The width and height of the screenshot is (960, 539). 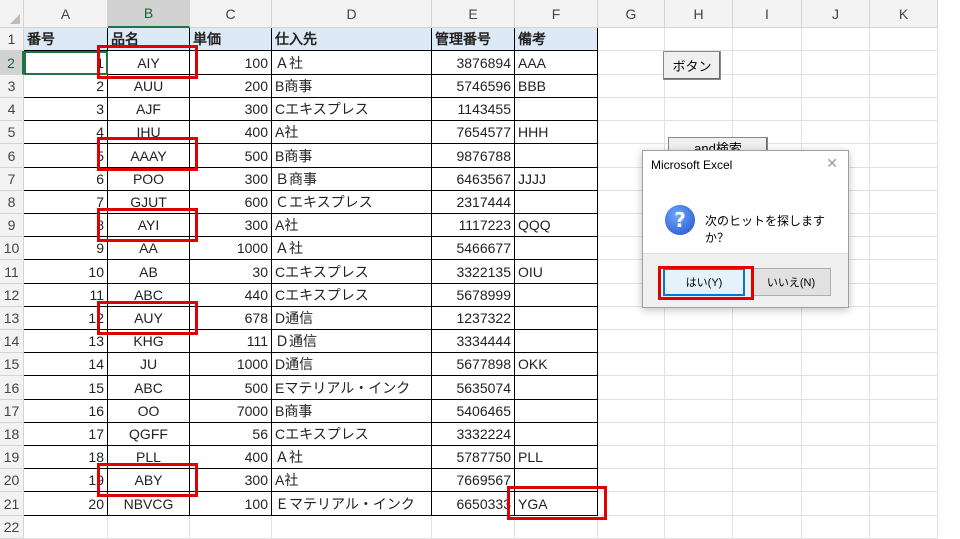 What do you see at coordinates (692, 65) in the screenshot?
I see `sheet-button: ボタン` at bounding box center [692, 65].